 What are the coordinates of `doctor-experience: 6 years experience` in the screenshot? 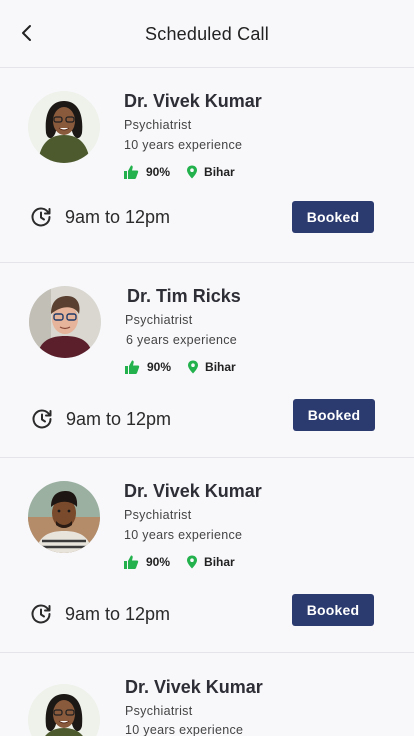 It's located at (182, 340).